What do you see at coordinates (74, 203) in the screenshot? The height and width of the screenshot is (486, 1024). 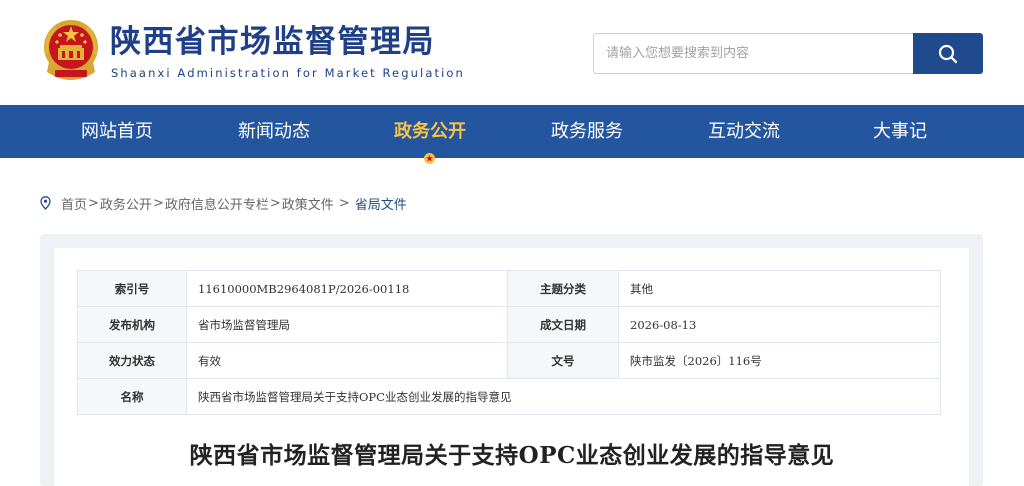 I see `breadcrumb-home: 首页` at bounding box center [74, 203].